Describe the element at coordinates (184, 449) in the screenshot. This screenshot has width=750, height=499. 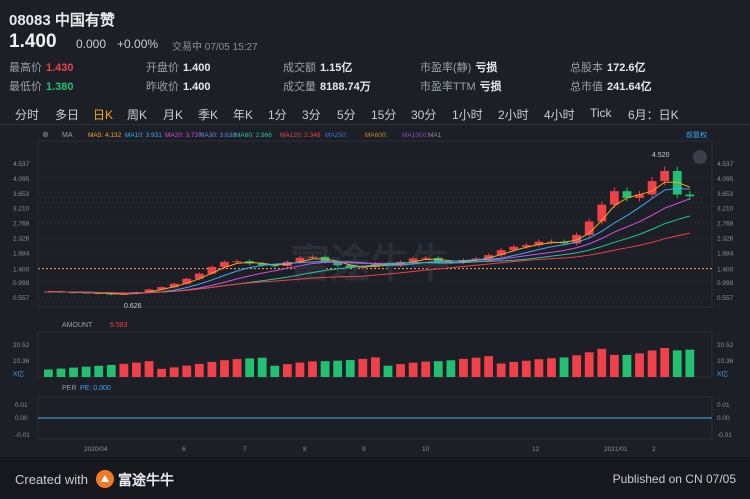
I see `x-label-1: 6` at that location.